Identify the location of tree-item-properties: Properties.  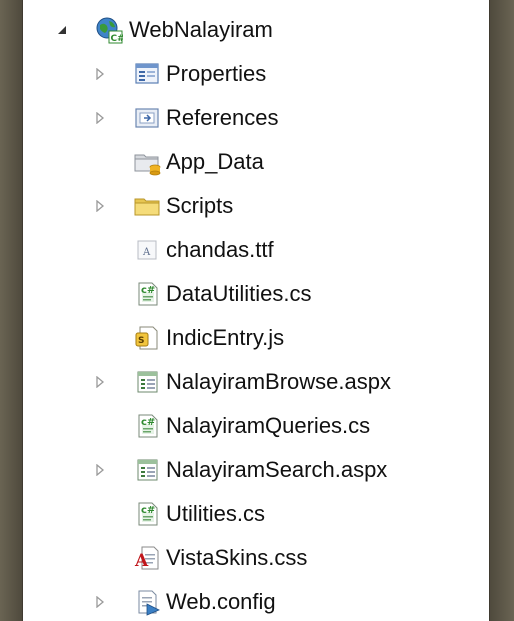
(256, 74).